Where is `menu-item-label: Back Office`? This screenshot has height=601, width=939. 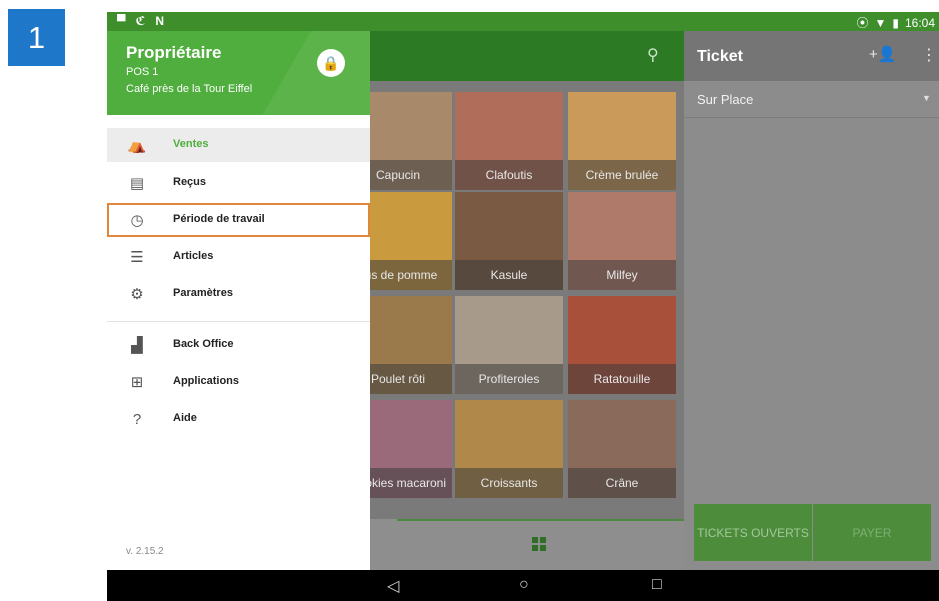
menu-item-label: Back Office is located at coordinates (203, 344).